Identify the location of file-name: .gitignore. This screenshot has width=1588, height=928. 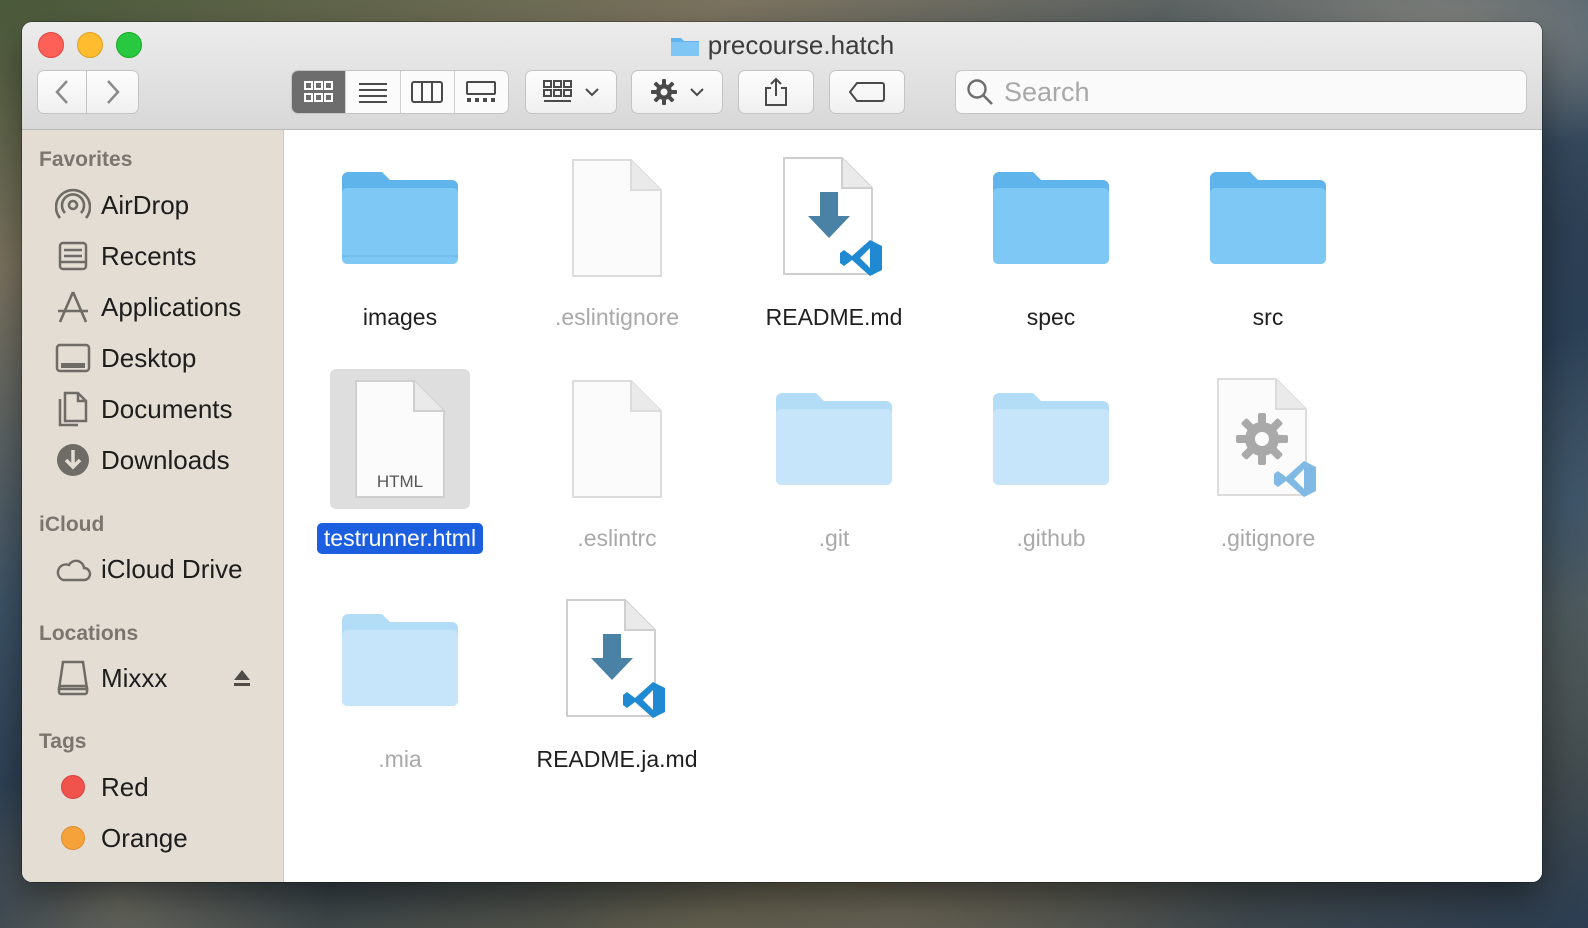
(1268, 538).